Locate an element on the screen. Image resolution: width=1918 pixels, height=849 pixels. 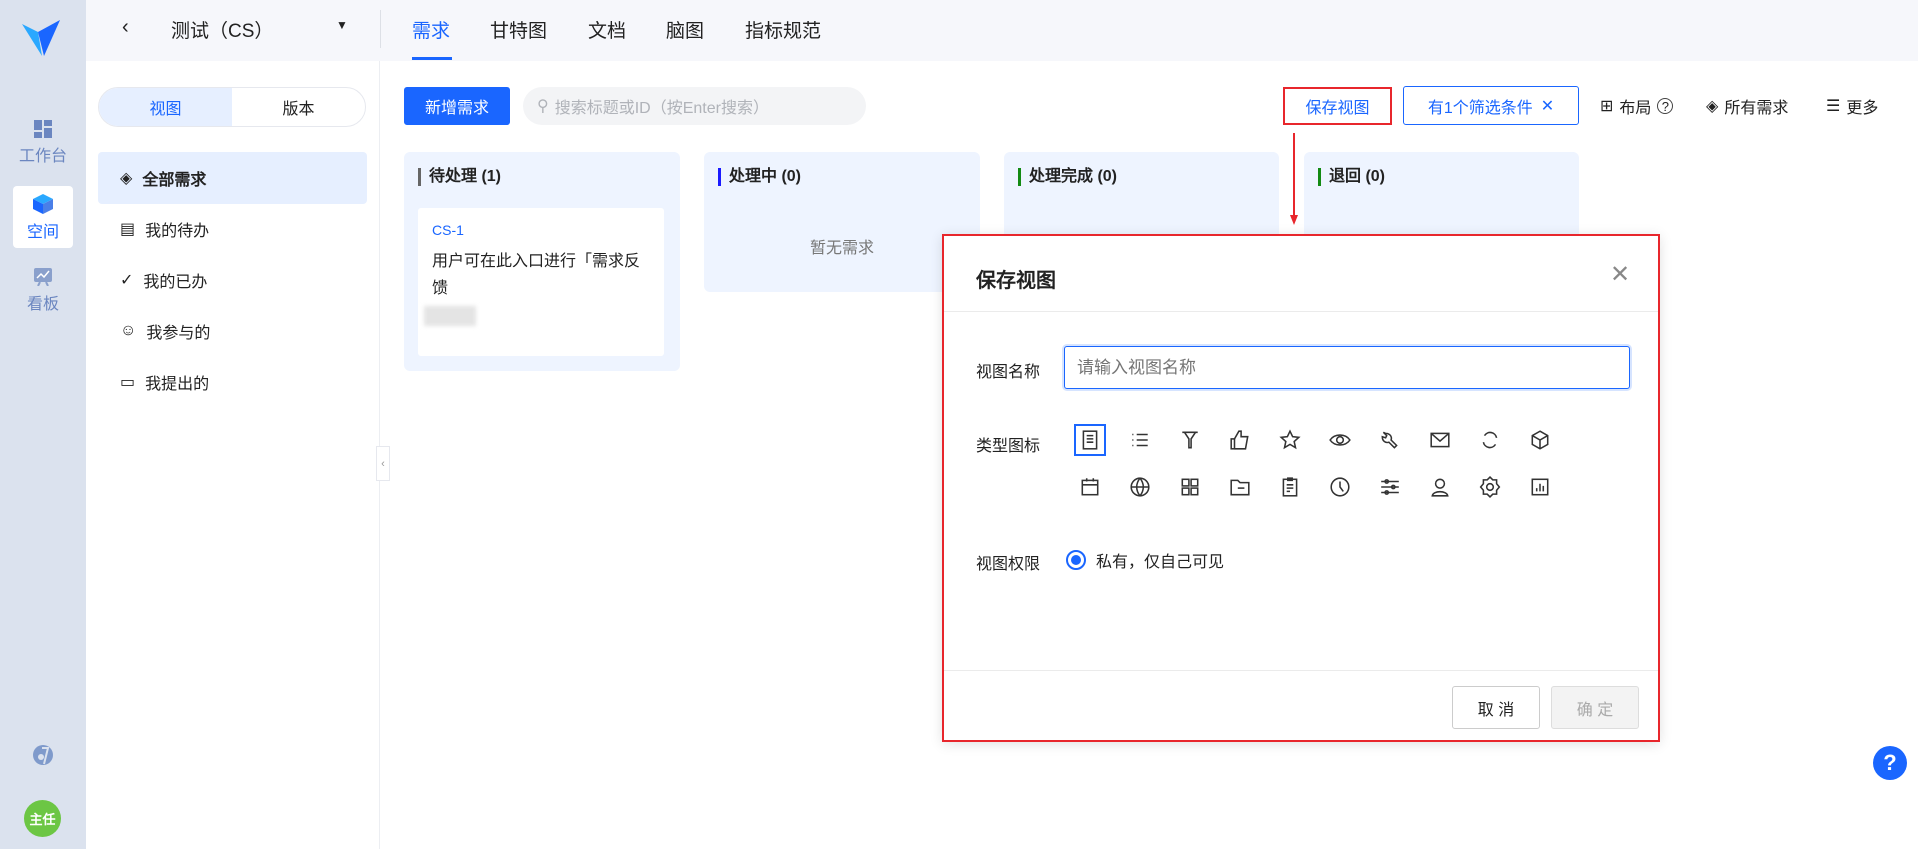
all-label: 所有需求 is located at coordinates (1756, 108).